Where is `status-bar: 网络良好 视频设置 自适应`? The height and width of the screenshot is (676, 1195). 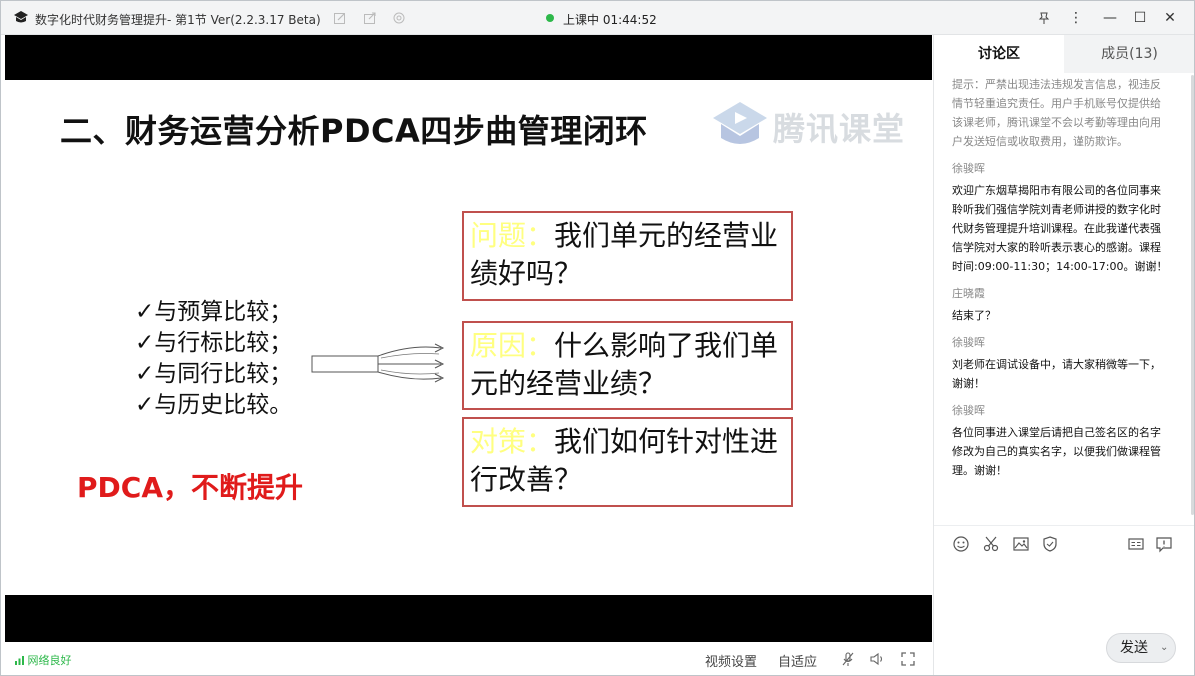 status-bar: 网络良好 视频设置 自适应 is located at coordinates (468, 658).